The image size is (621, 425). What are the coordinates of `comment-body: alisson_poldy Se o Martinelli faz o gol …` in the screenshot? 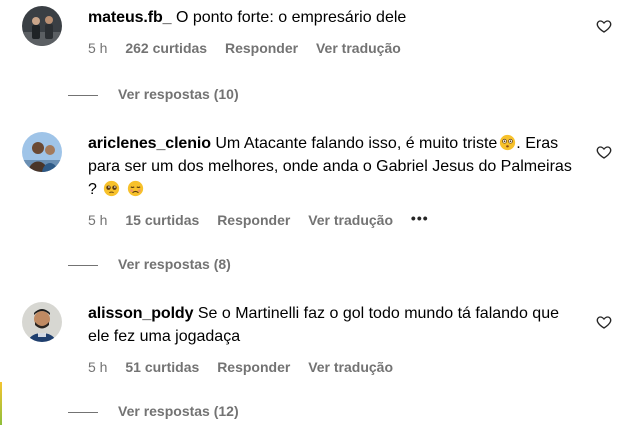 It's located at (333, 339).